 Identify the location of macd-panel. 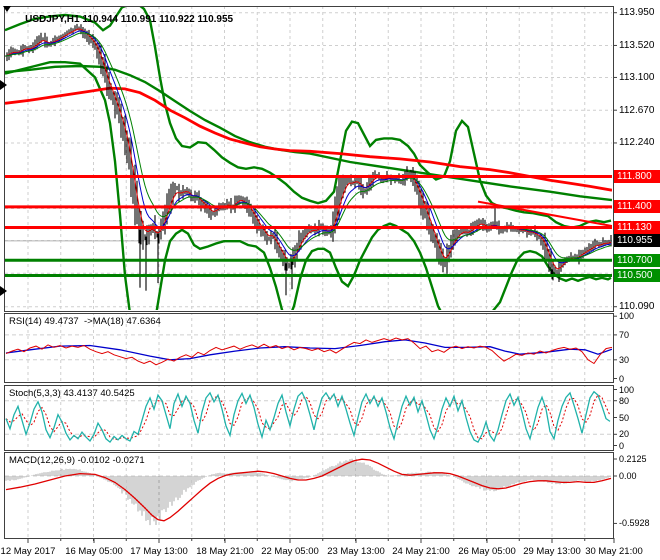
(308, 495).